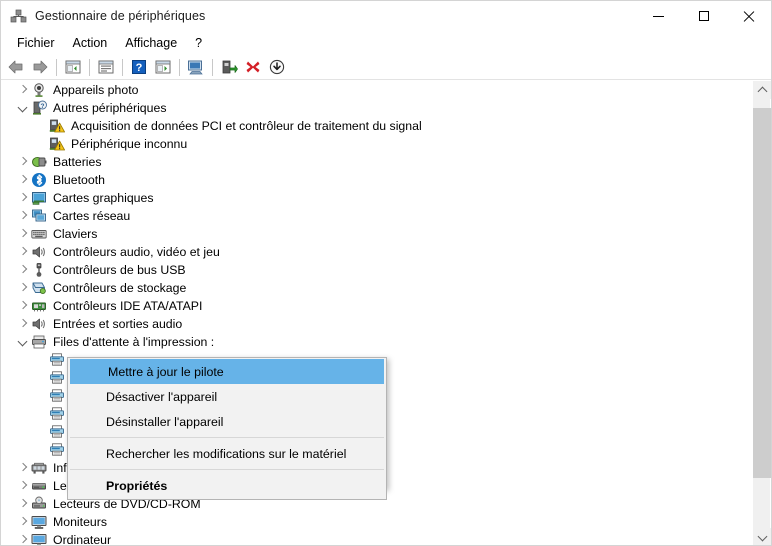 The image size is (772, 546). Describe the element at coordinates (227, 371) in the screenshot. I see `ctx-update-driver: Mettre à jour le pilote` at that location.